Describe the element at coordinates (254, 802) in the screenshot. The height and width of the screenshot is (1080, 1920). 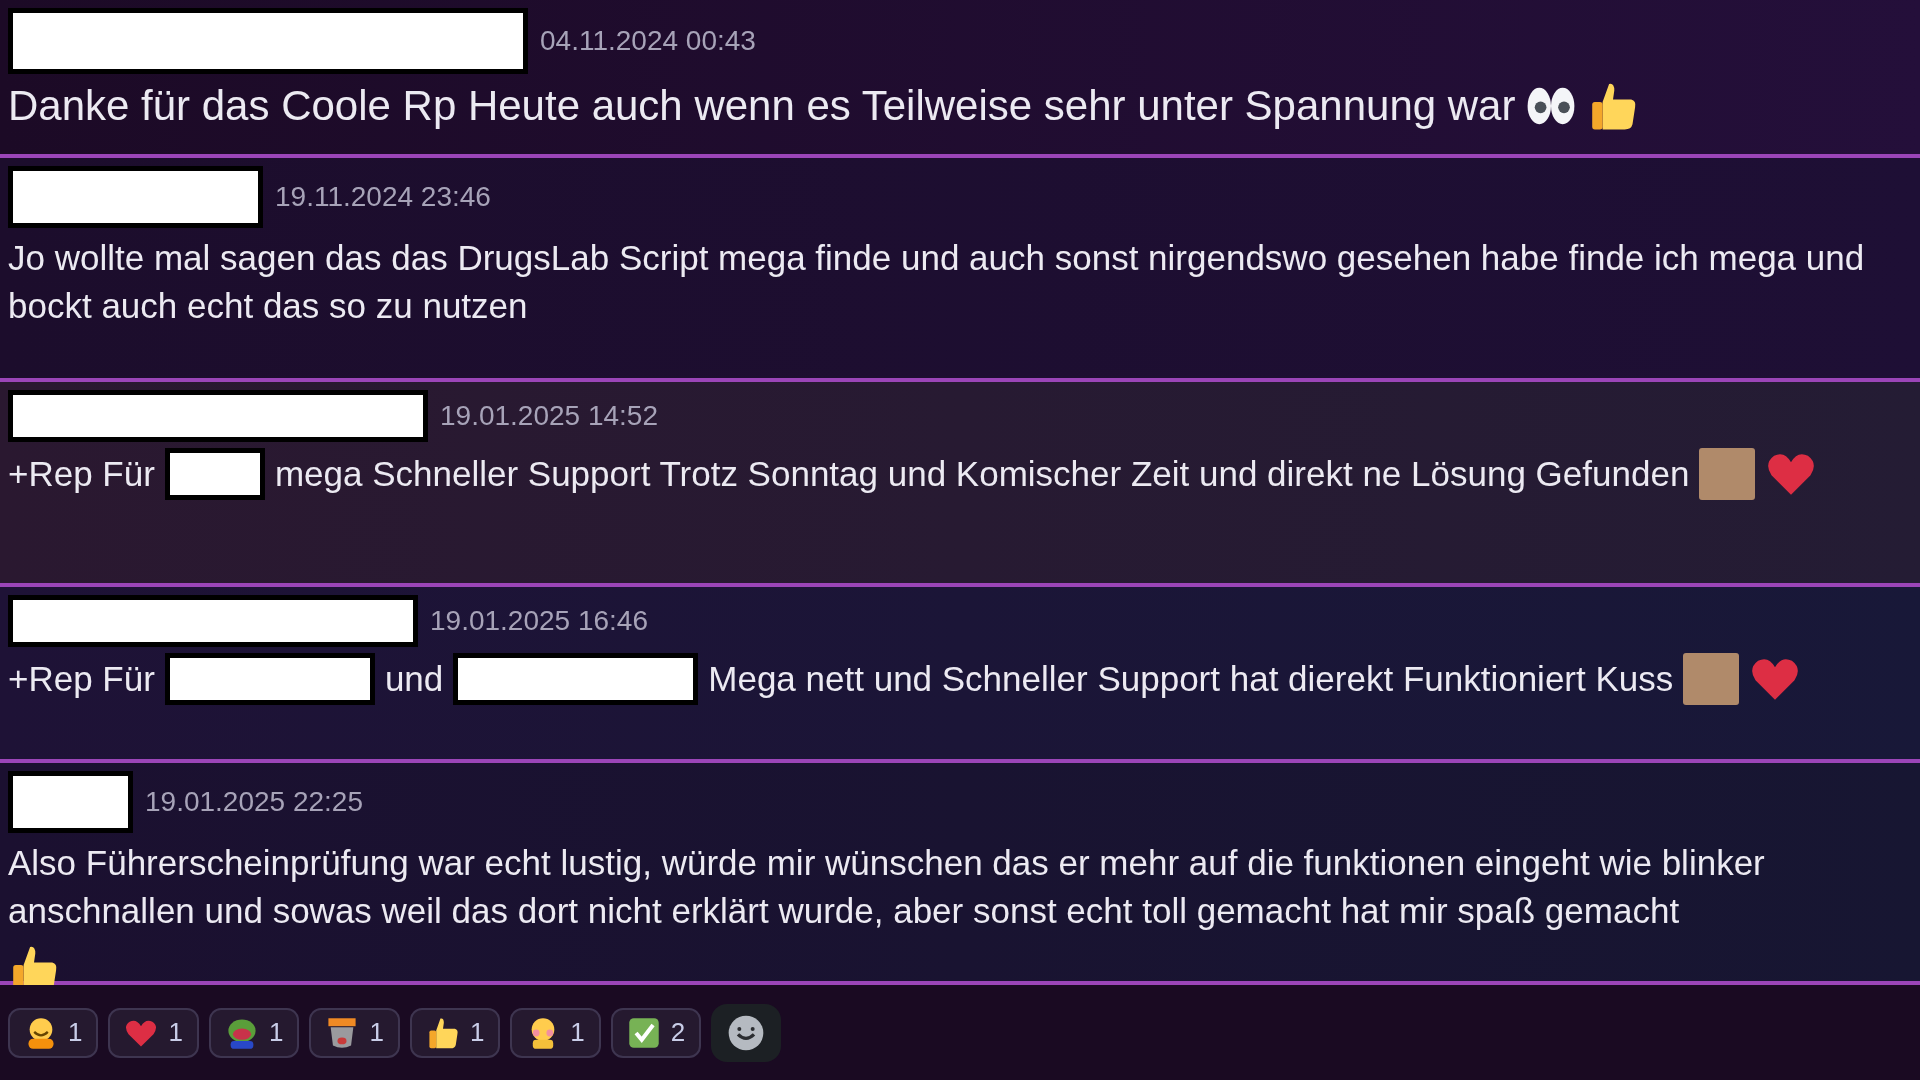
I see `message-timestamp: 19.01.2025 22:25` at that location.